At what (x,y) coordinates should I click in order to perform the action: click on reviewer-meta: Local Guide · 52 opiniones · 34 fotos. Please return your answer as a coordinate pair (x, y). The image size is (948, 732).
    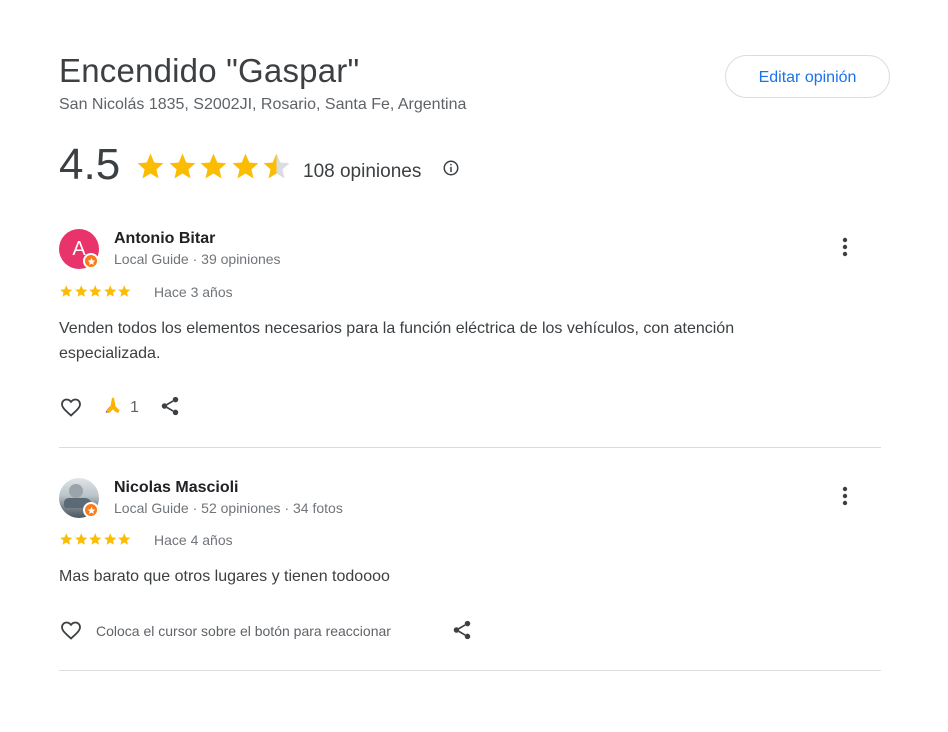
    Looking at the image, I should click on (228, 508).